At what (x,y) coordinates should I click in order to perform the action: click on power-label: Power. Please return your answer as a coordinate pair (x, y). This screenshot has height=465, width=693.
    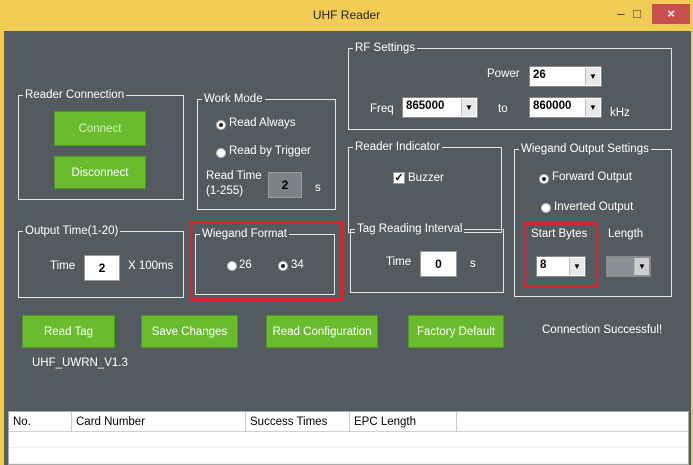
    Looking at the image, I should click on (503, 74).